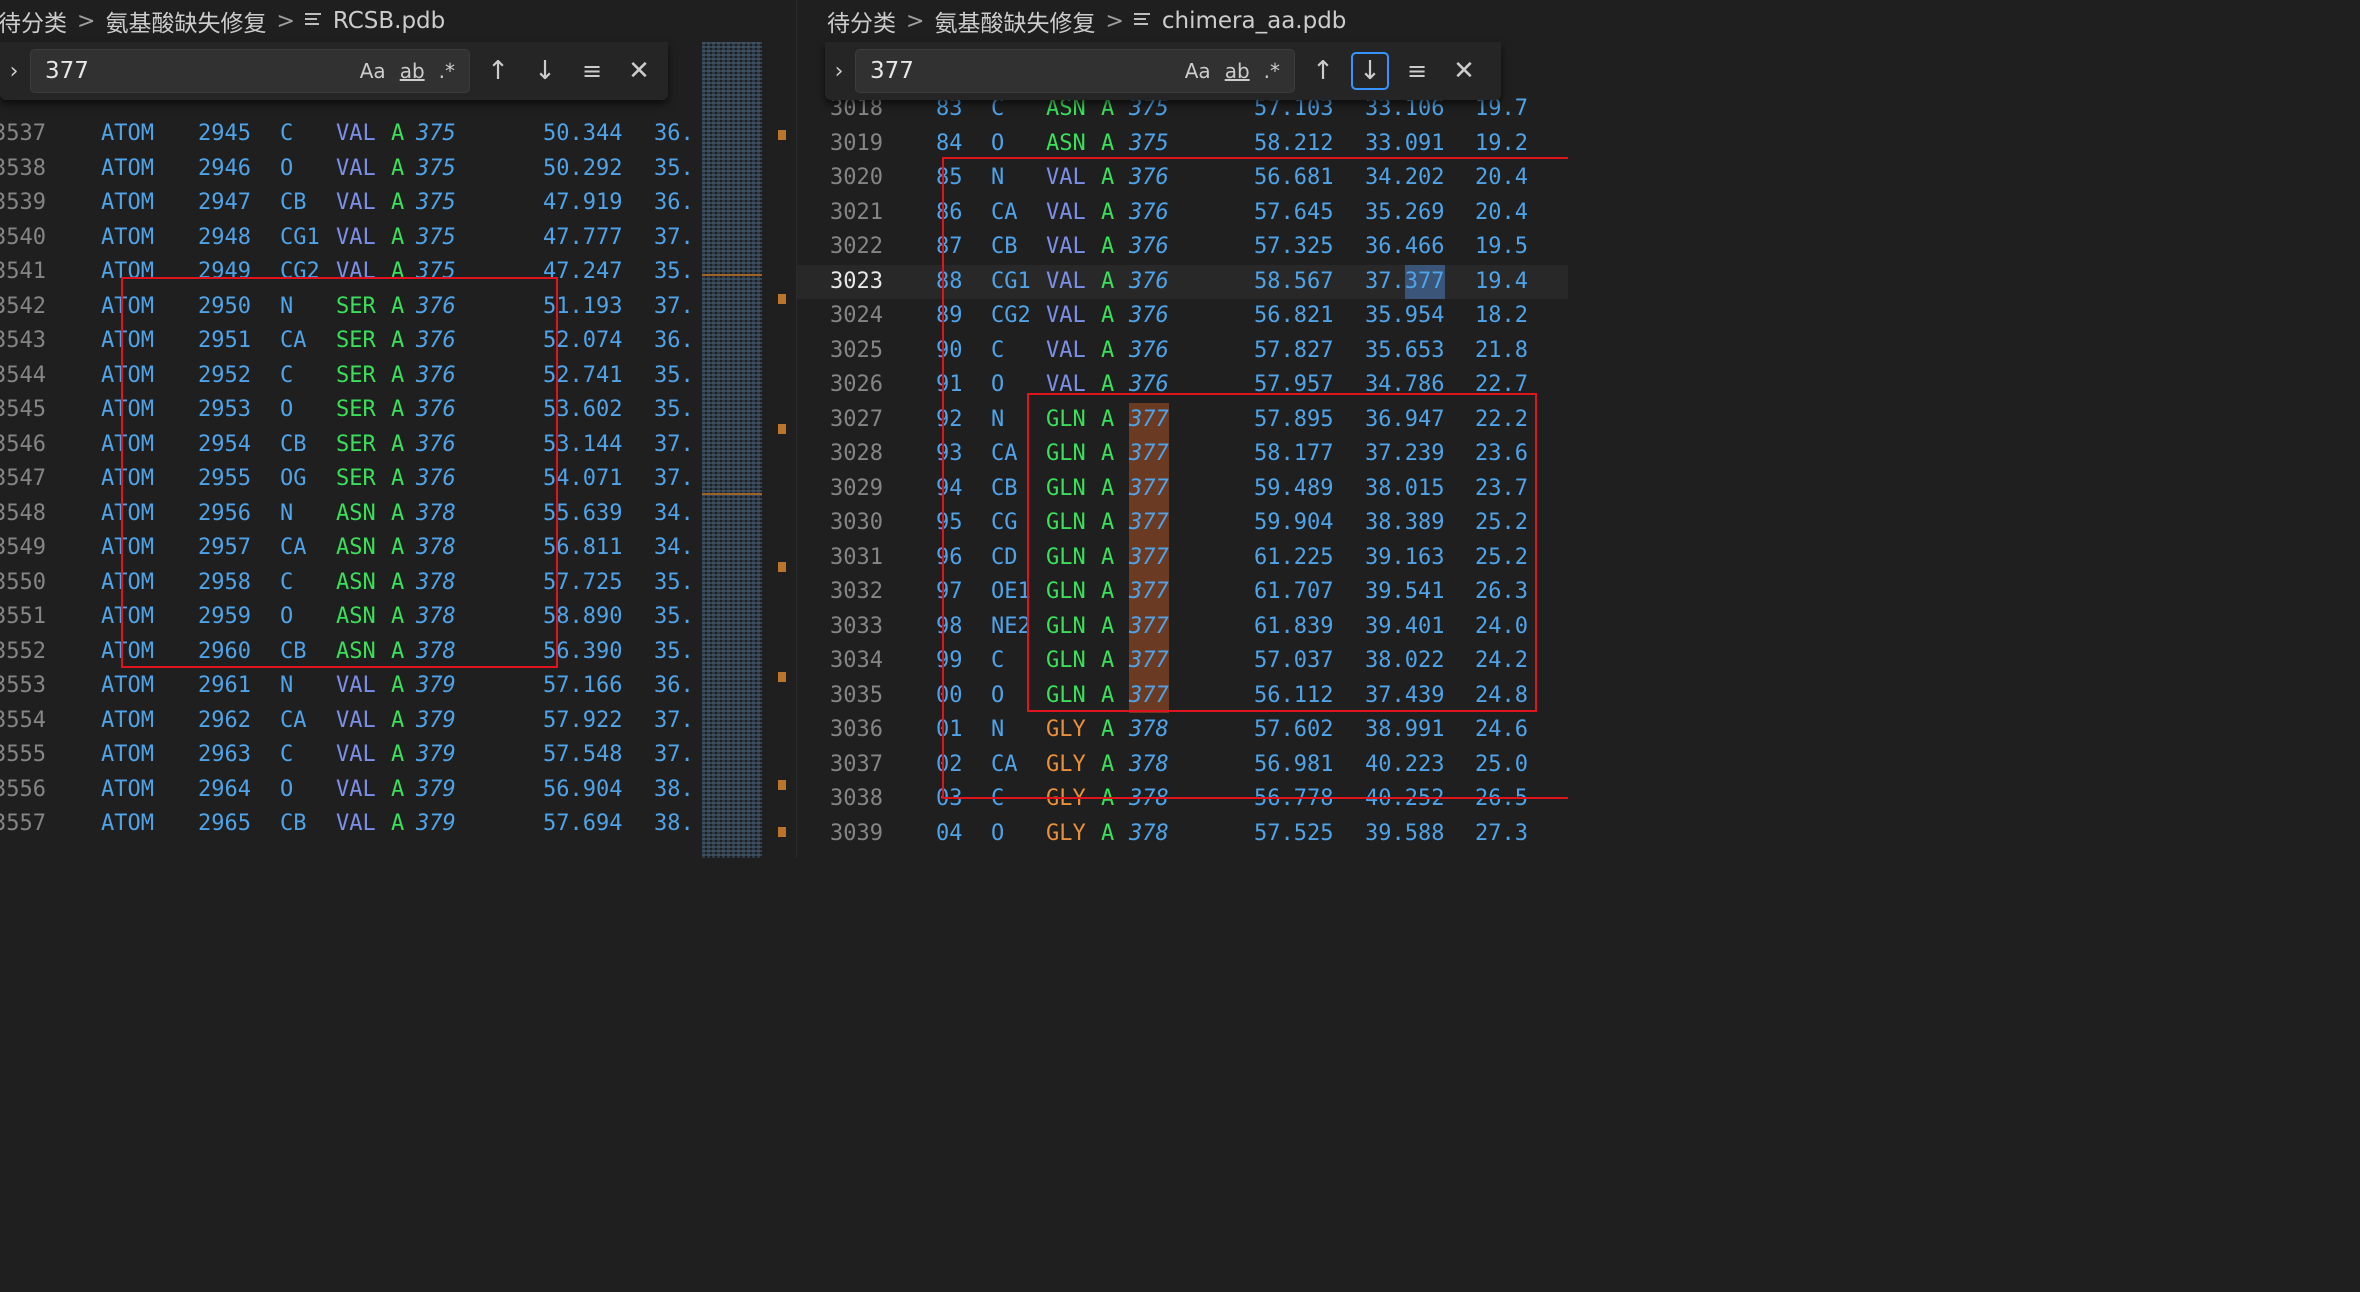 The image size is (2360, 1292). Describe the element at coordinates (1182, 178) in the screenshot. I see `code-line: 3020 85 N VAL A 376 56.681 34.202 20.4` at that location.